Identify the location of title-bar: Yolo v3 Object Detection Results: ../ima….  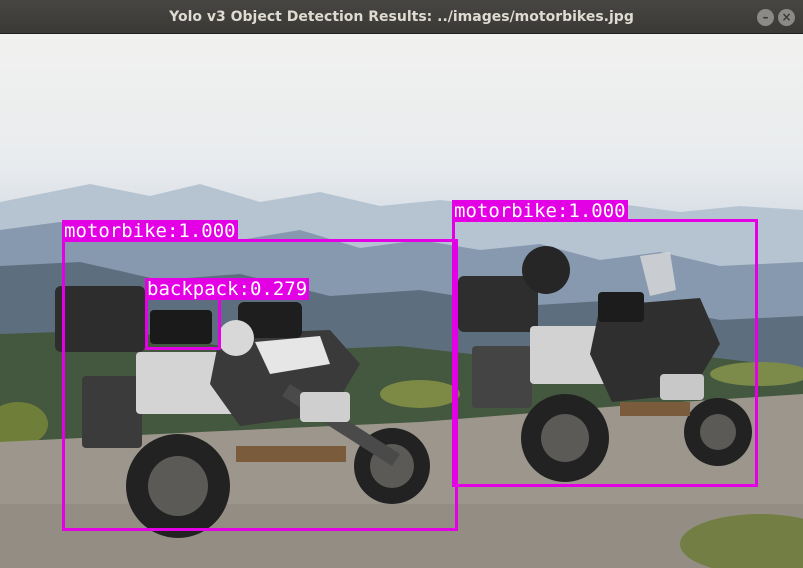
(401, 17).